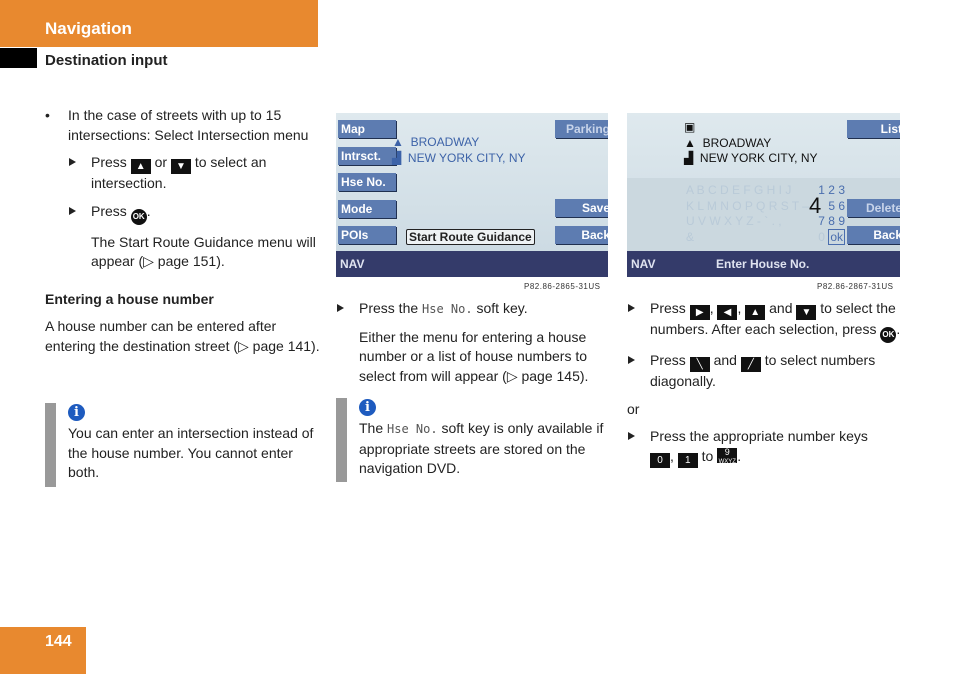 The image size is (954, 674). What do you see at coordinates (747, 222) in the screenshot?
I see `letter-row: U V W X Y Z - ` . ,` at bounding box center [747, 222].